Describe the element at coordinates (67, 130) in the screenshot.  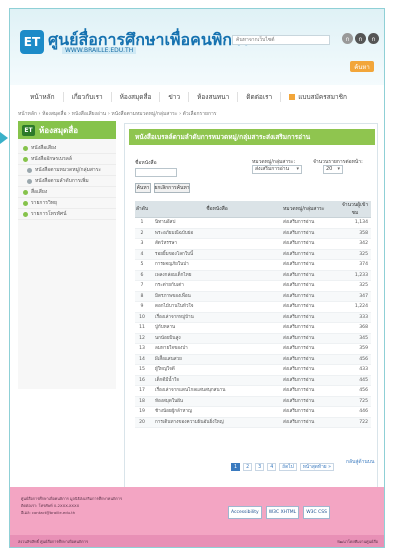
I see `sidebar-title: ET ห้องสมุดสื่อ` at that location.